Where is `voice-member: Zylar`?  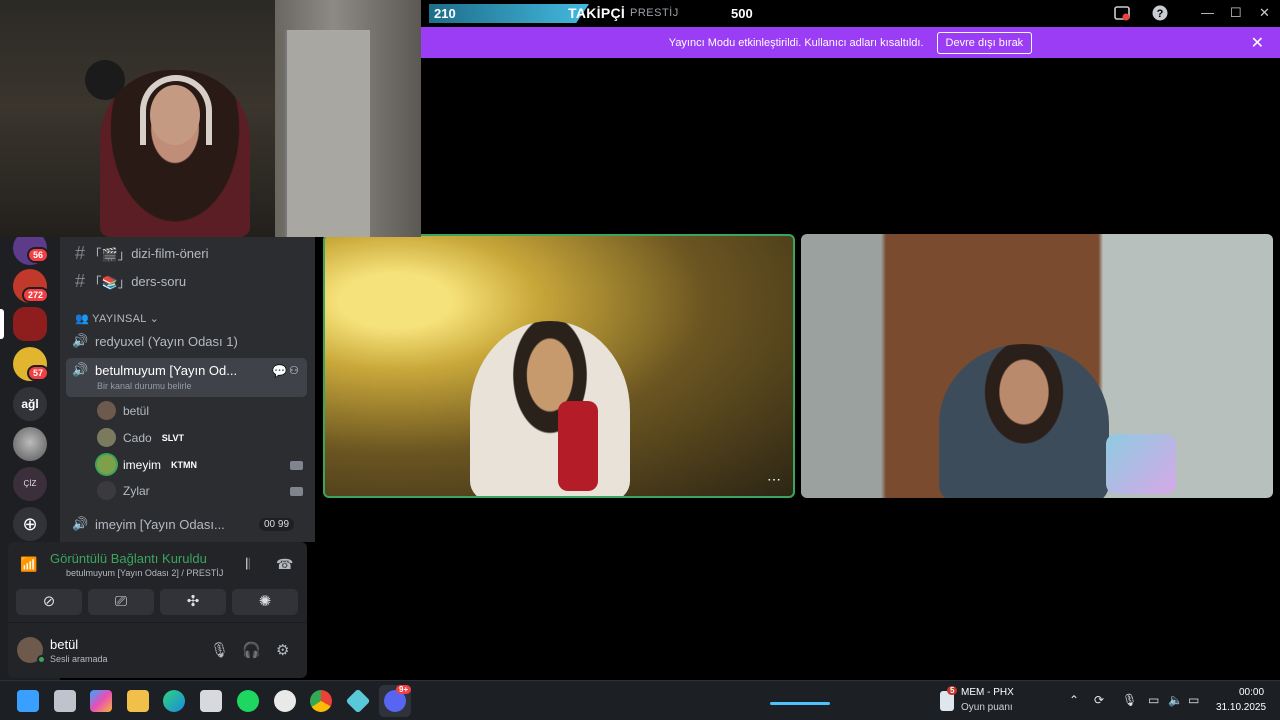
voice-member: Zylar is located at coordinates (123, 490).